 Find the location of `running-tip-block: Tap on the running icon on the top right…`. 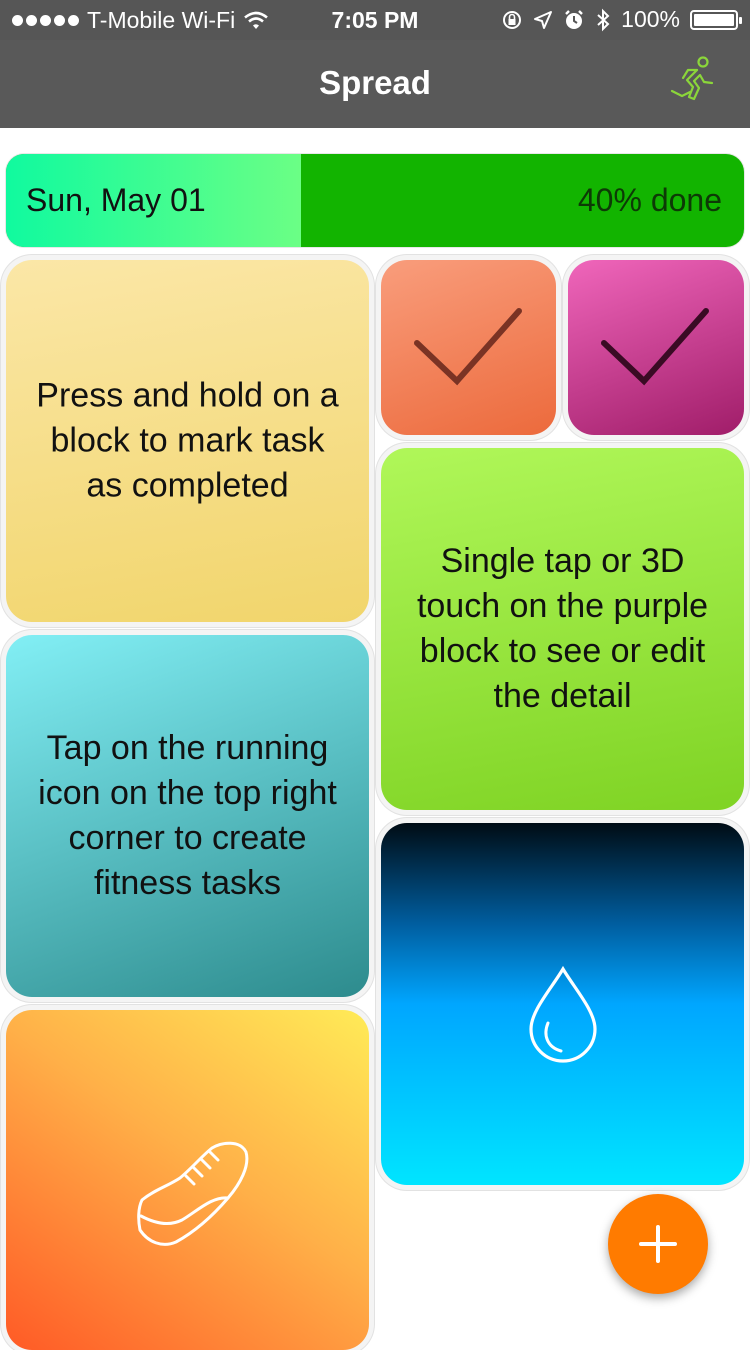

running-tip-block: Tap on the running icon on the top right… is located at coordinates (187, 816).